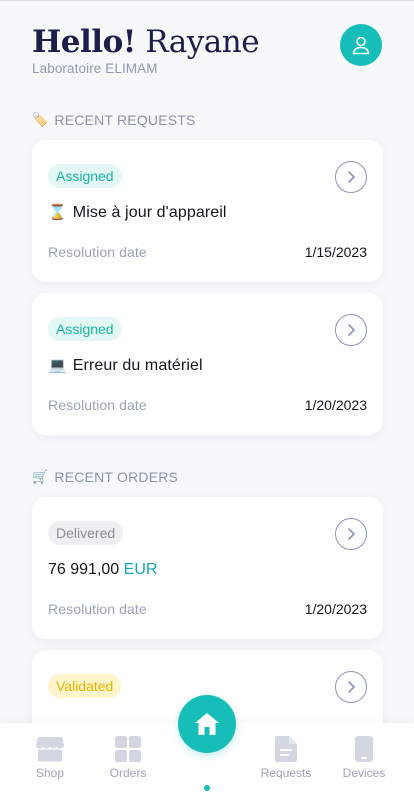 This screenshot has width=414, height=800. I want to click on recent-orders-title: RECENT ORDERS, so click(116, 477).